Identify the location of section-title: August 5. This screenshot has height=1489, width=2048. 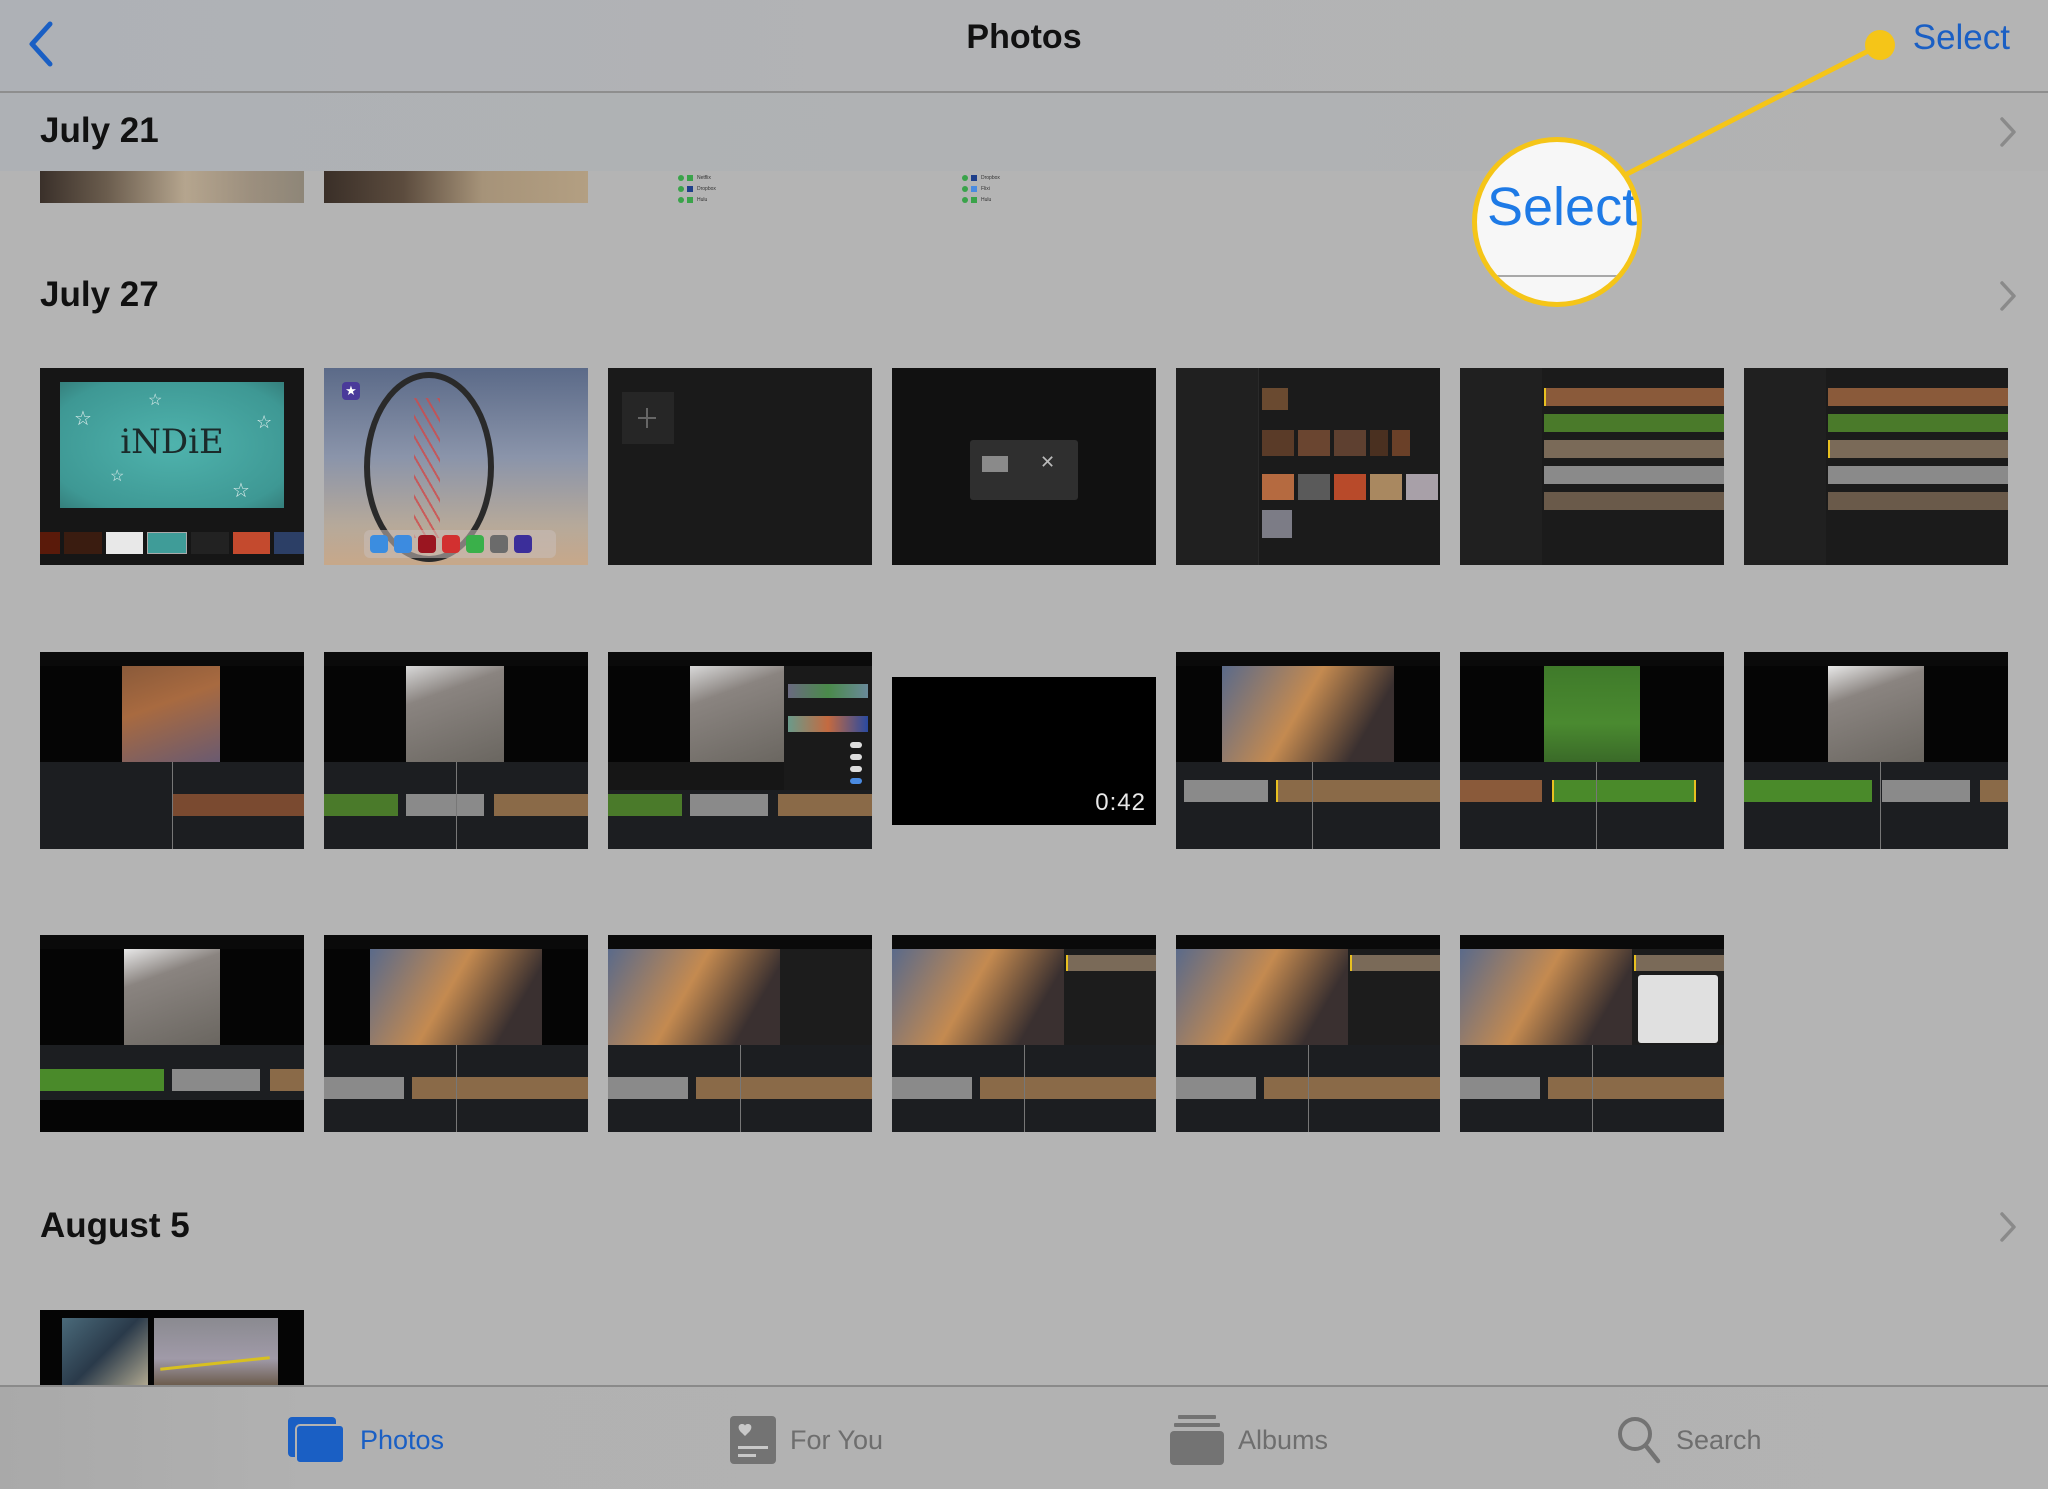
(115, 1225).